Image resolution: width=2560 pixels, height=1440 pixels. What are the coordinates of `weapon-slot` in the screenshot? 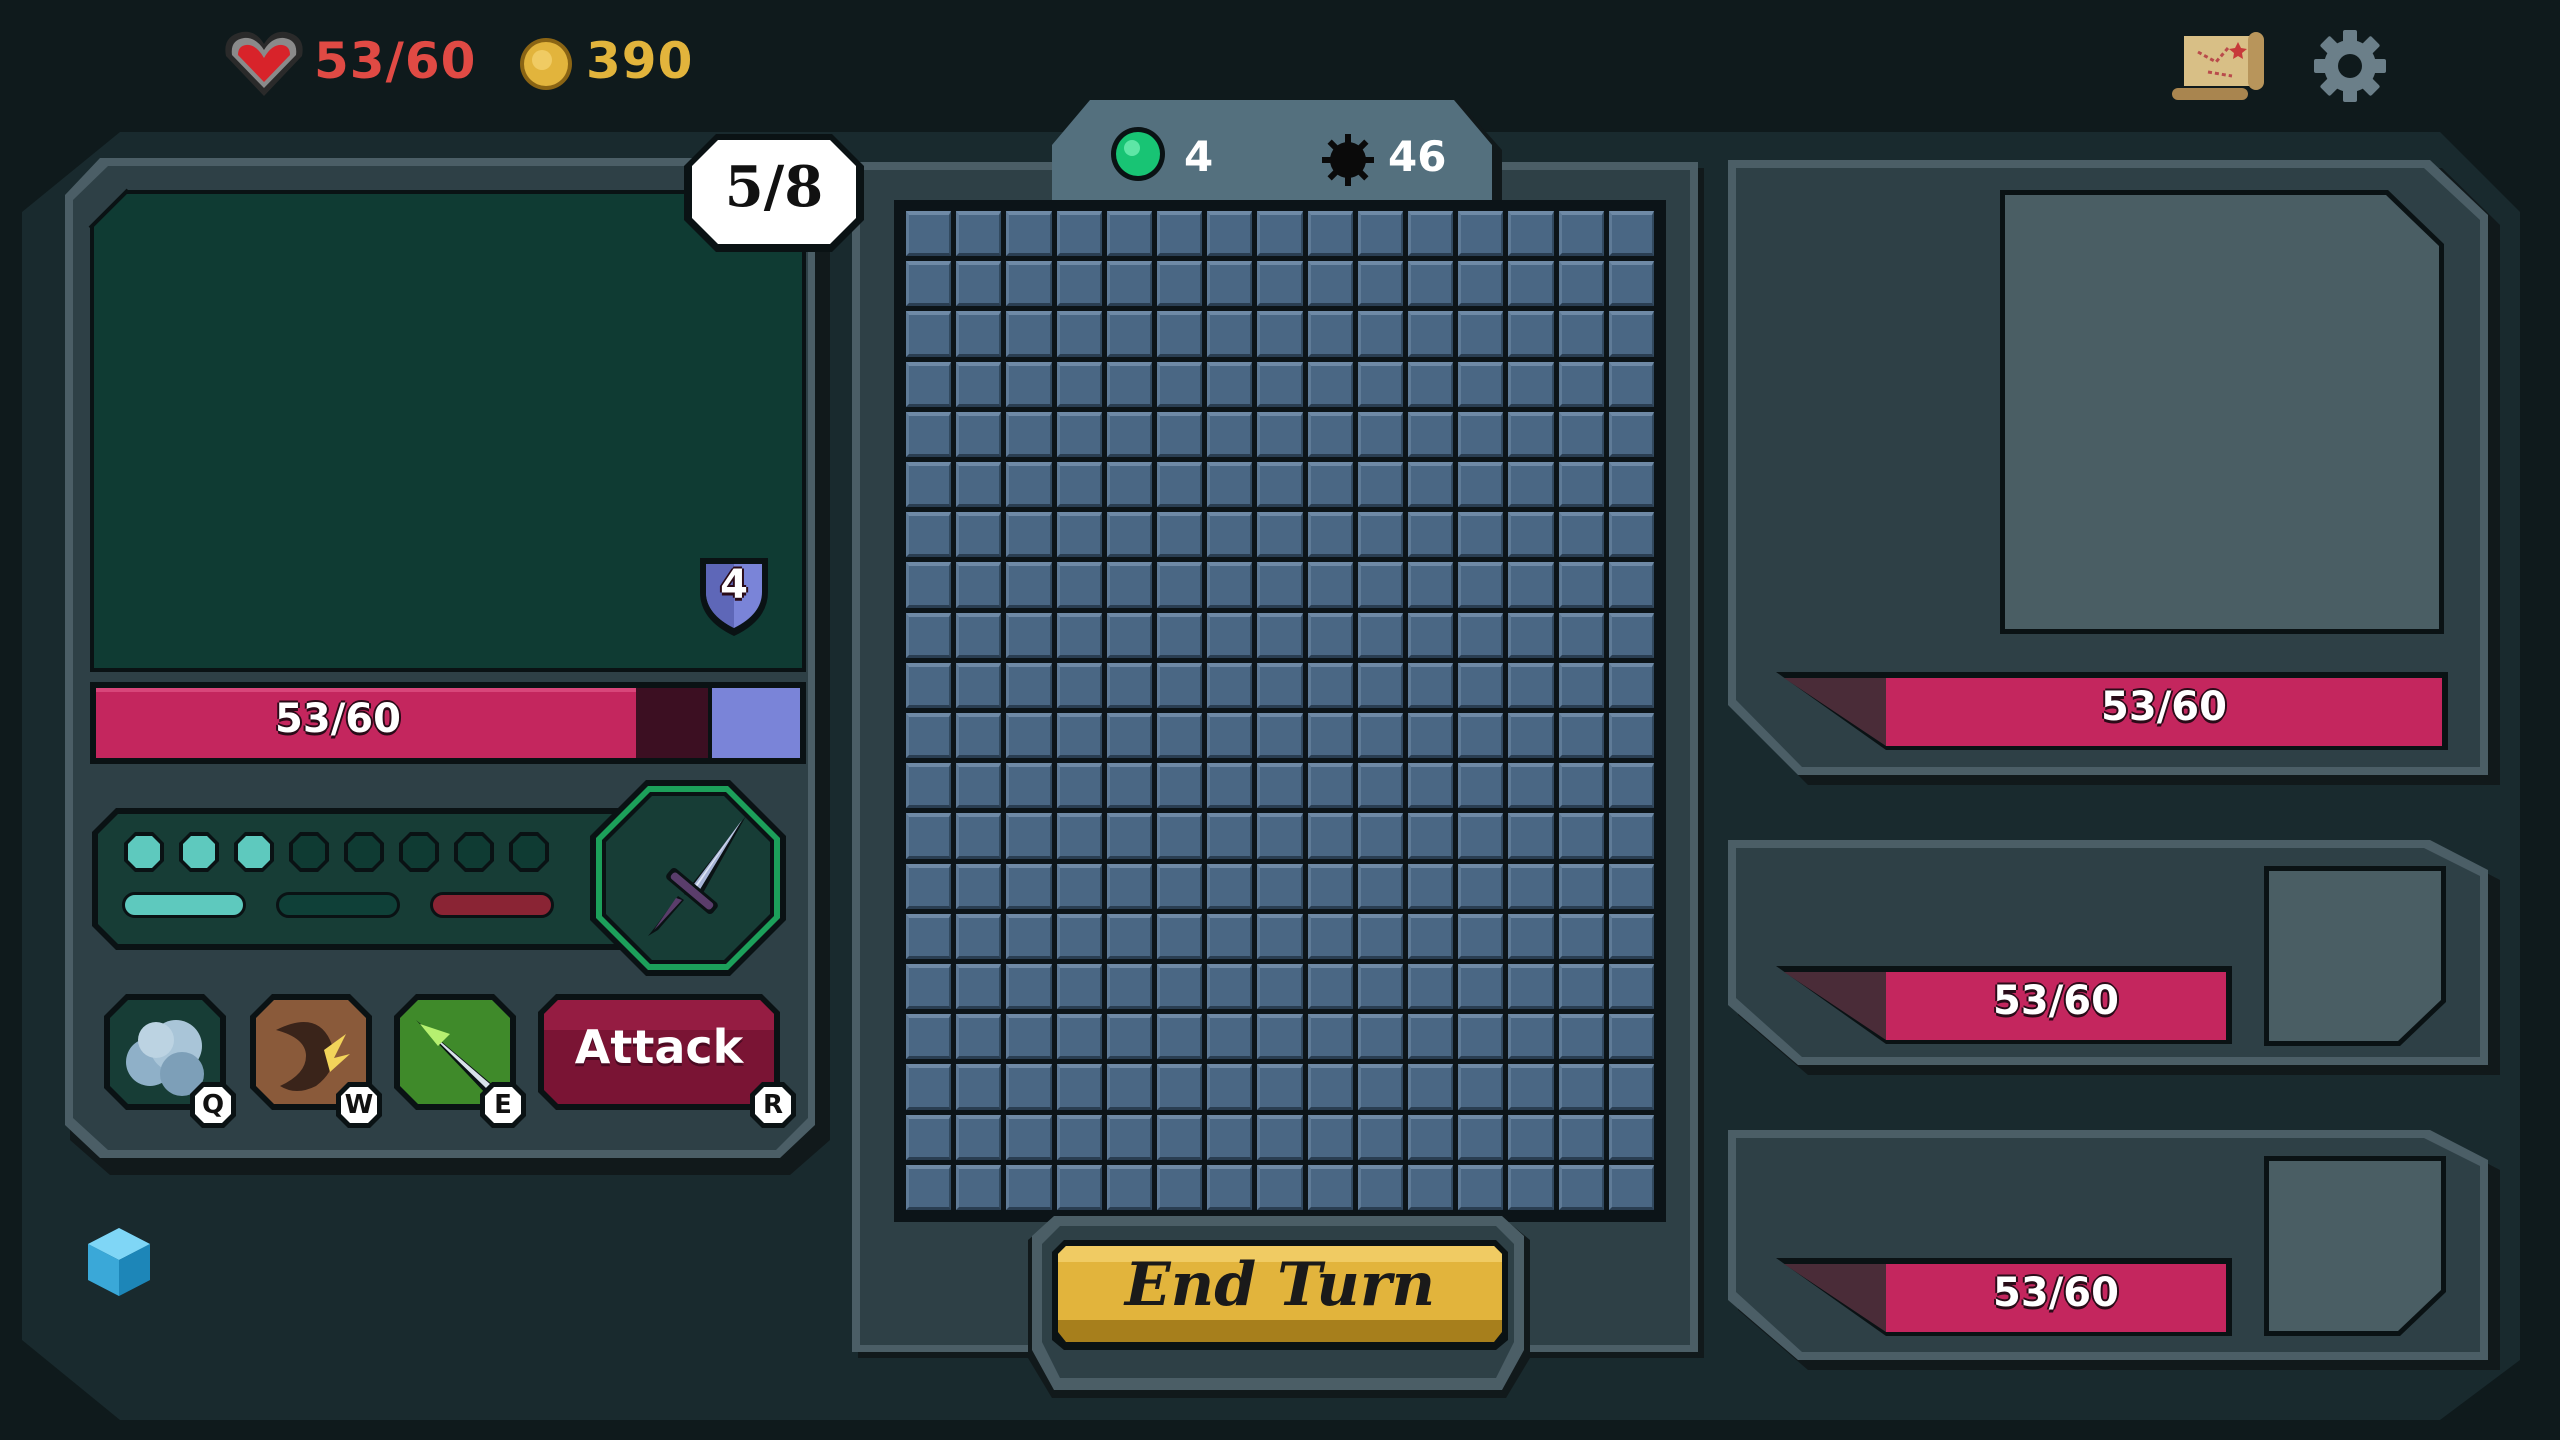 It's located at (688, 878).